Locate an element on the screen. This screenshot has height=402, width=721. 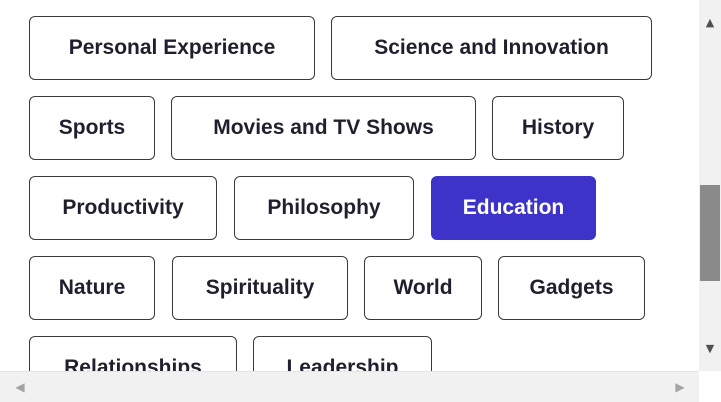
vertical-scrollbar: ▲ ▼ is located at coordinates (710, 185).